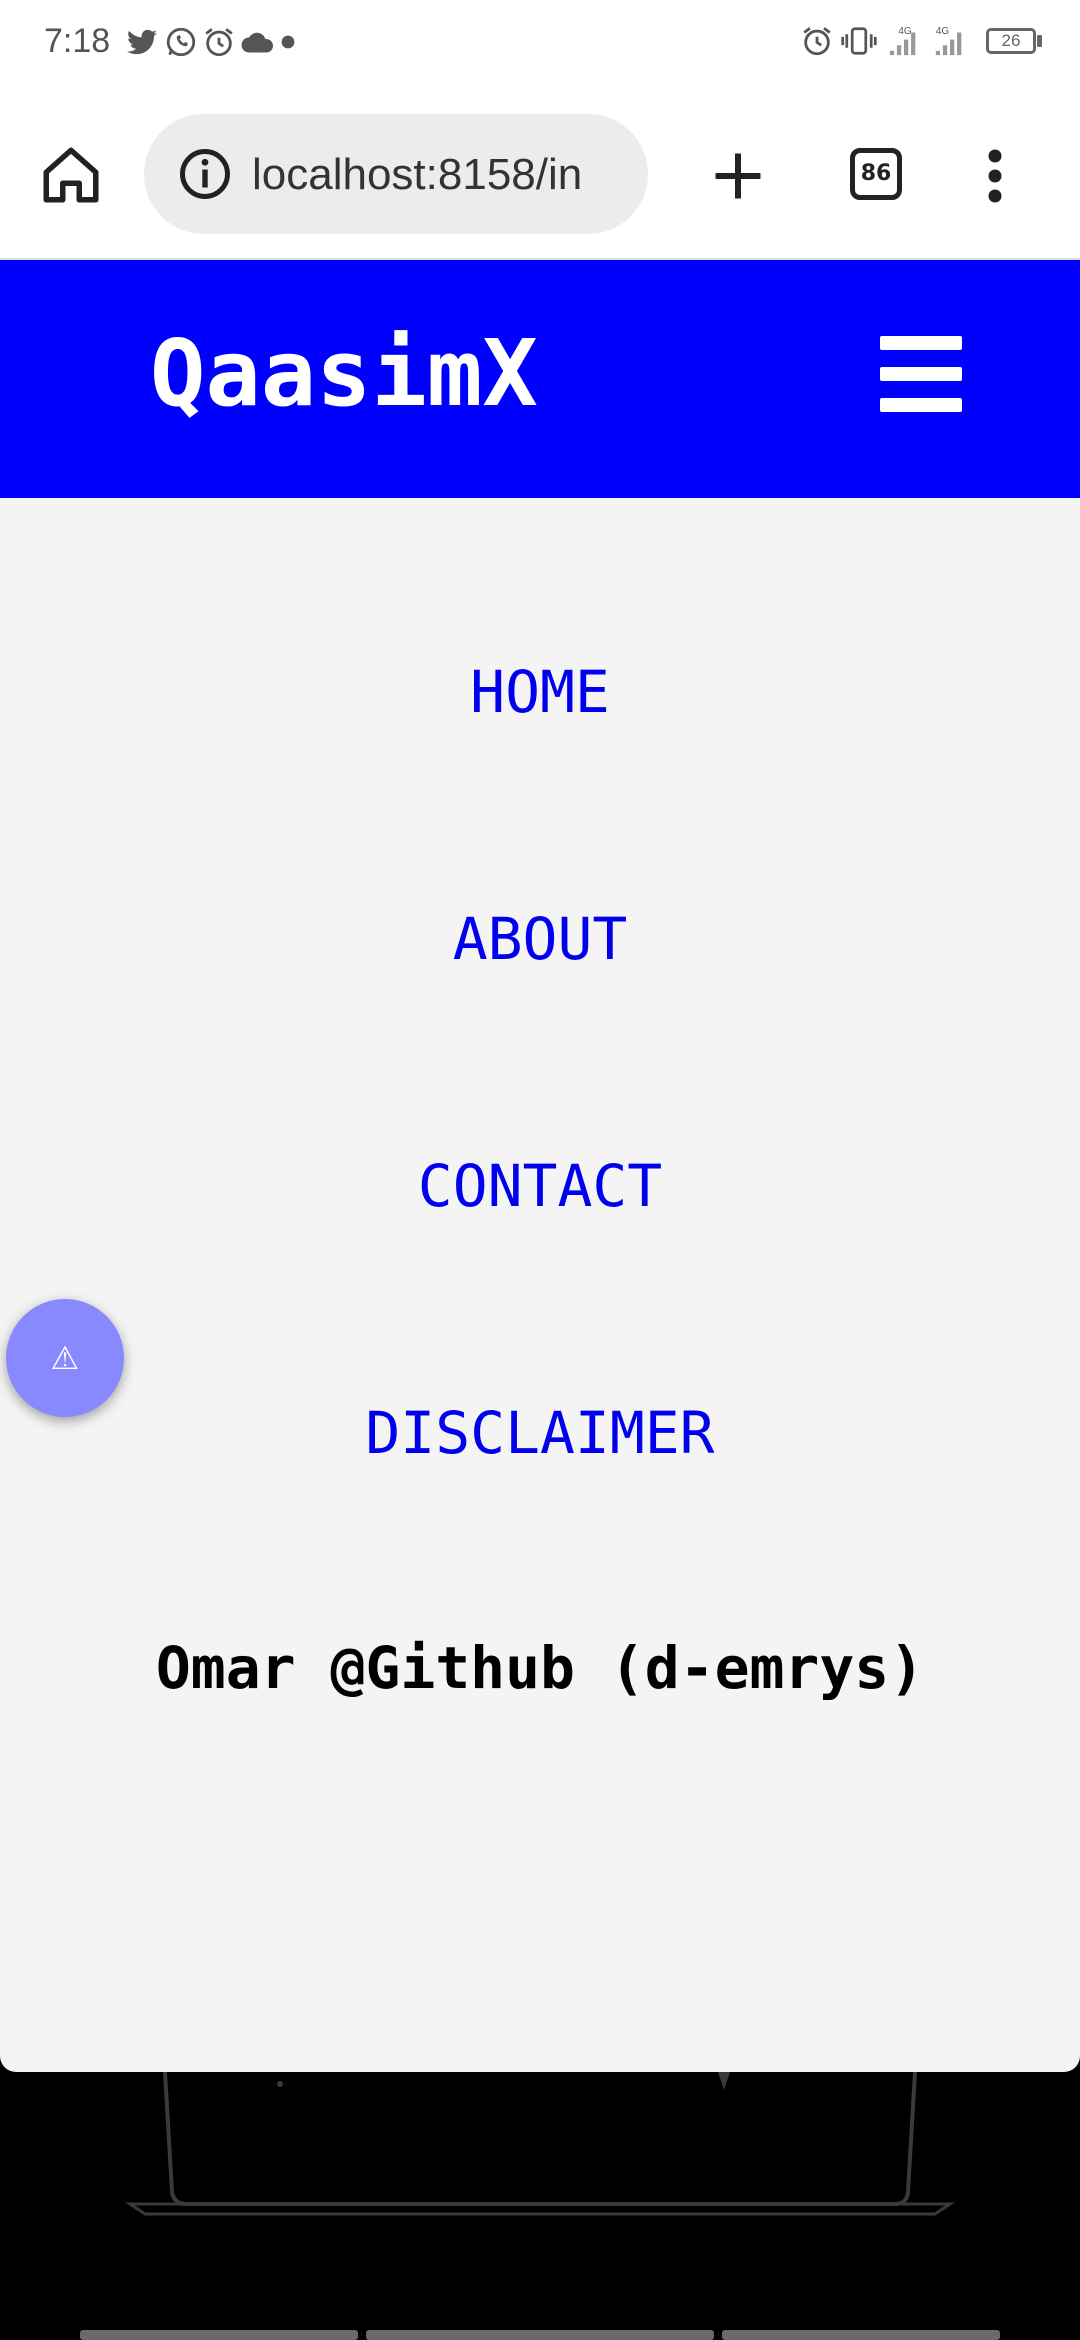  What do you see at coordinates (540, 939) in the screenshot?
I see `nav-link-about: ABOUT` at bounding box center [540, 939].